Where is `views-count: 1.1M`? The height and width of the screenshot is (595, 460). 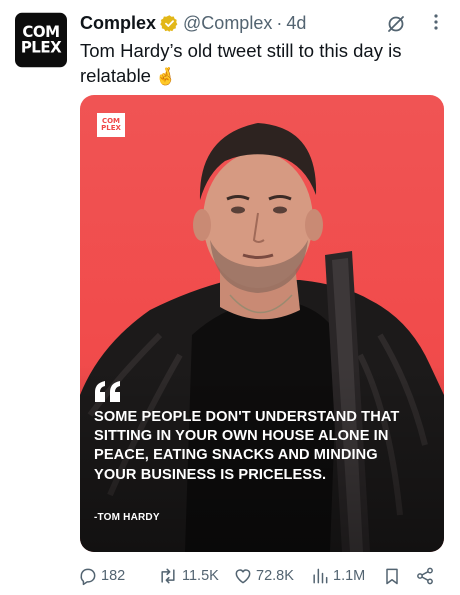 views-count: 1.1M is located at coordinates (349, 576).